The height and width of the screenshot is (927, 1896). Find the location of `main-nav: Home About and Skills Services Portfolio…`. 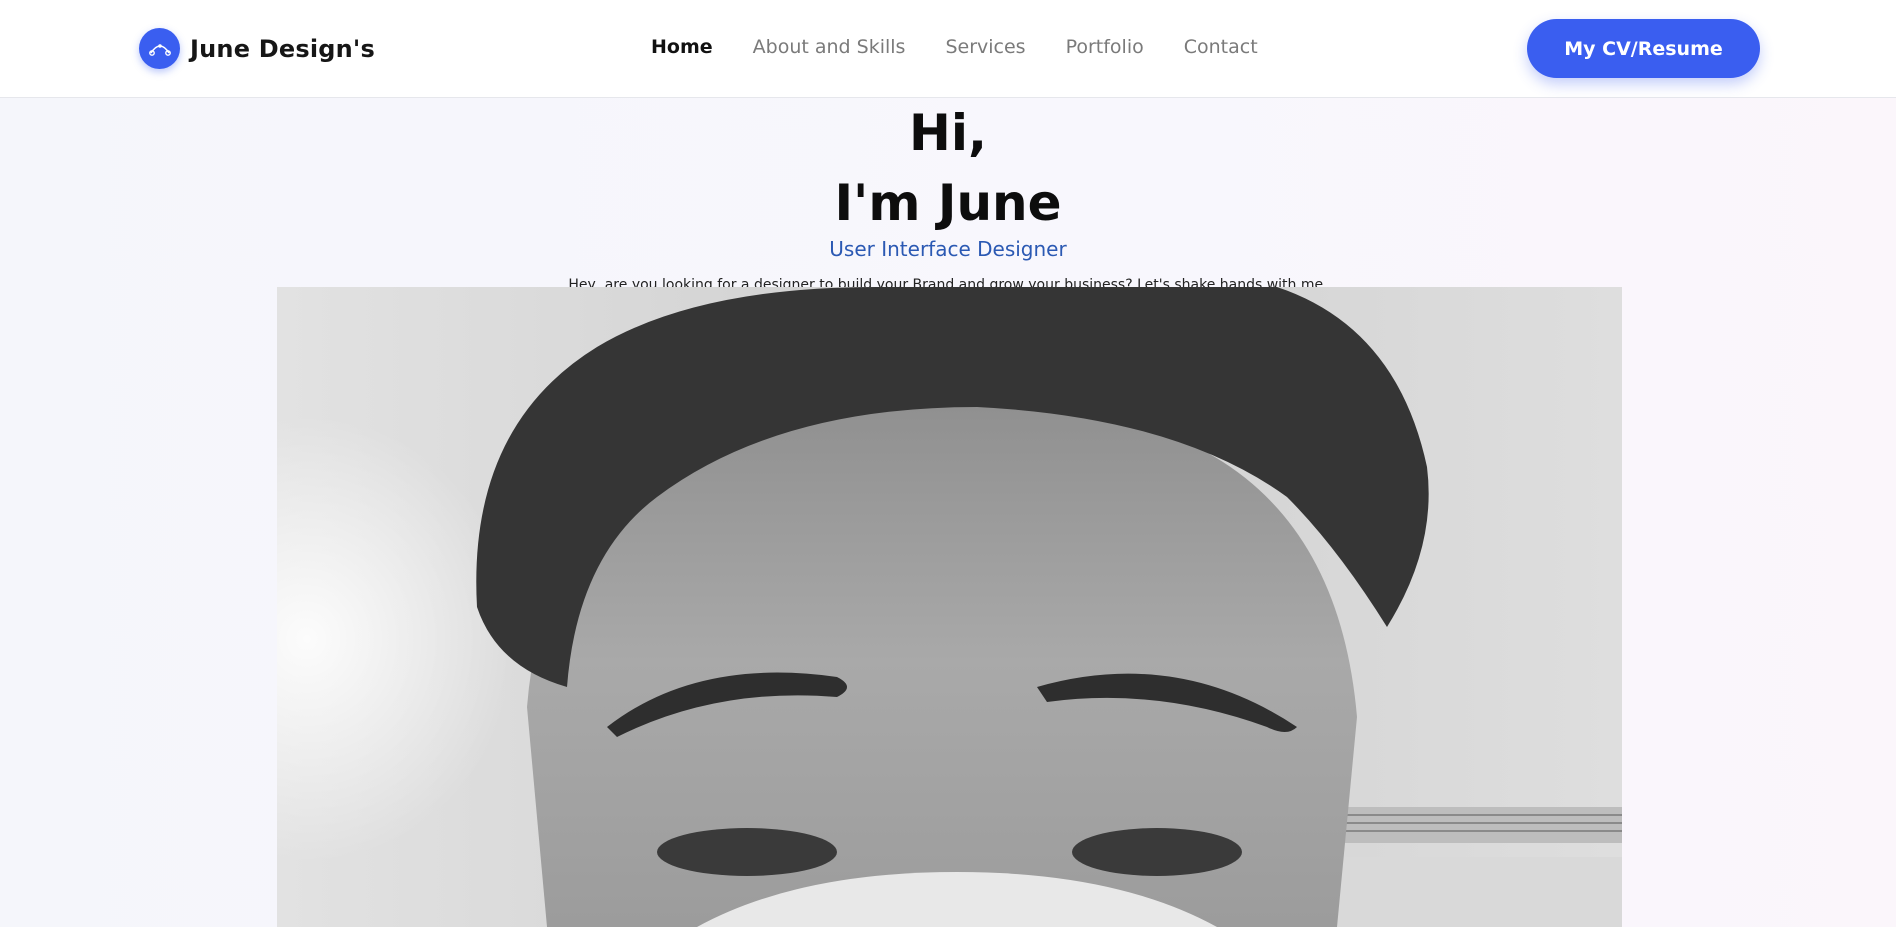

main-nav: Home About and Skills Services Portfolio… is located at coordinates (954, 47).